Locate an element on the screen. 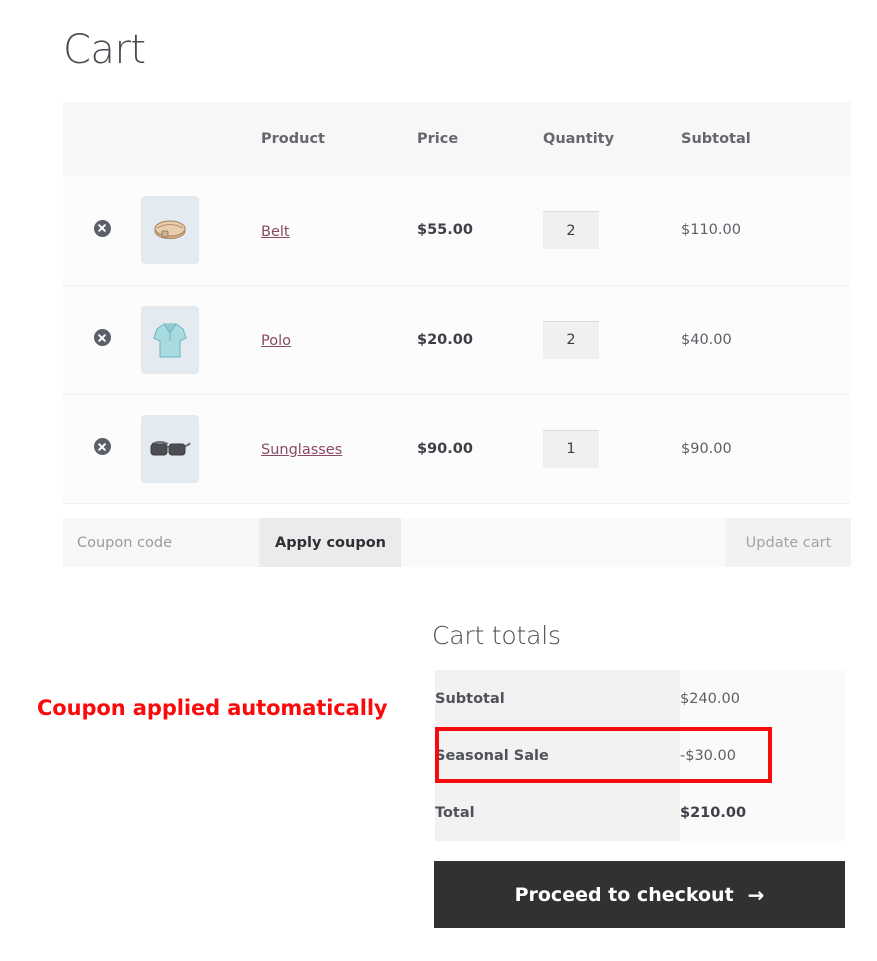 The image size is (877, 961). totals-value: $210.00 is located at coordinates (762, 812).